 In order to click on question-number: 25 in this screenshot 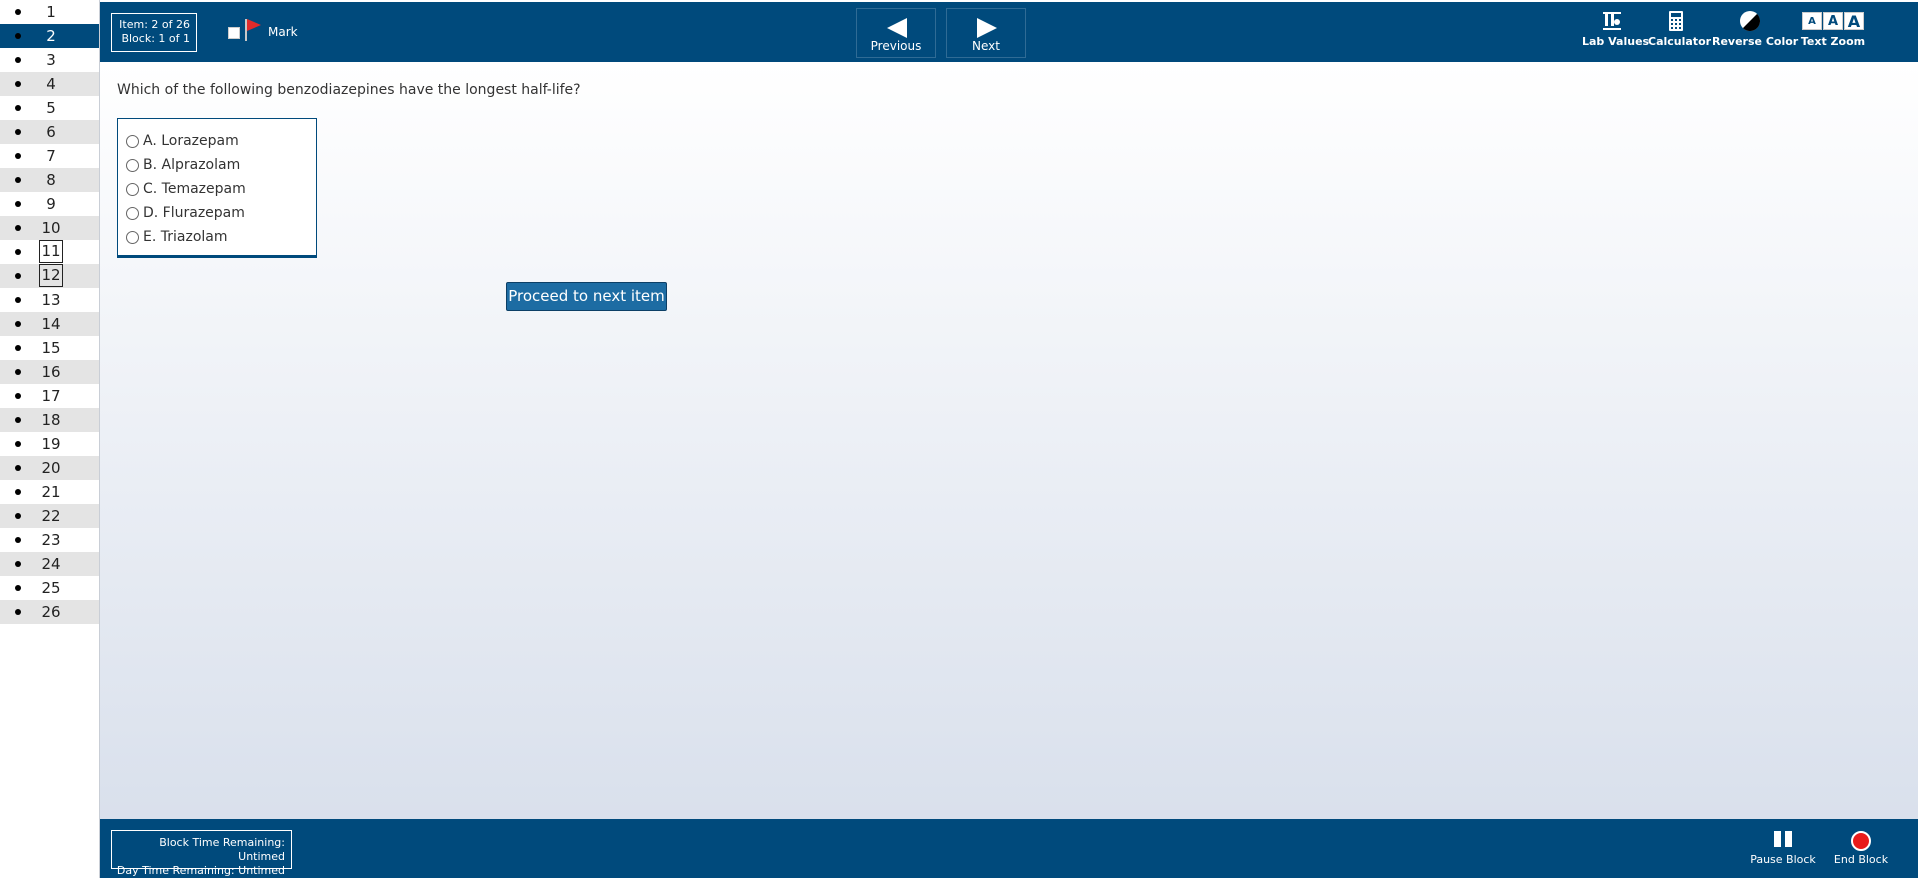, I will do `click(51, 588)`.